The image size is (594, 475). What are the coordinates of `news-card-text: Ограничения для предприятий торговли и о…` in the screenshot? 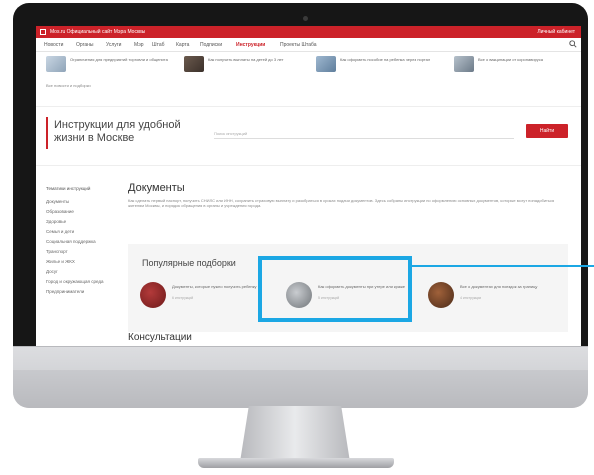 It's located at (119, 59).